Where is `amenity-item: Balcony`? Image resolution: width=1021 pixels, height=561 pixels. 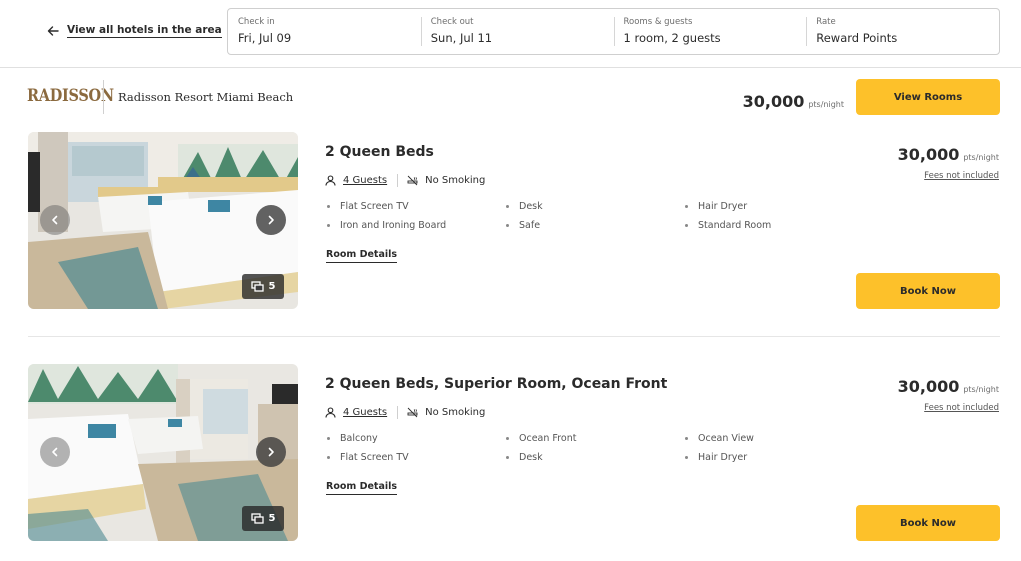 amenity-item: Balcony is located at coordinates (416, 438).